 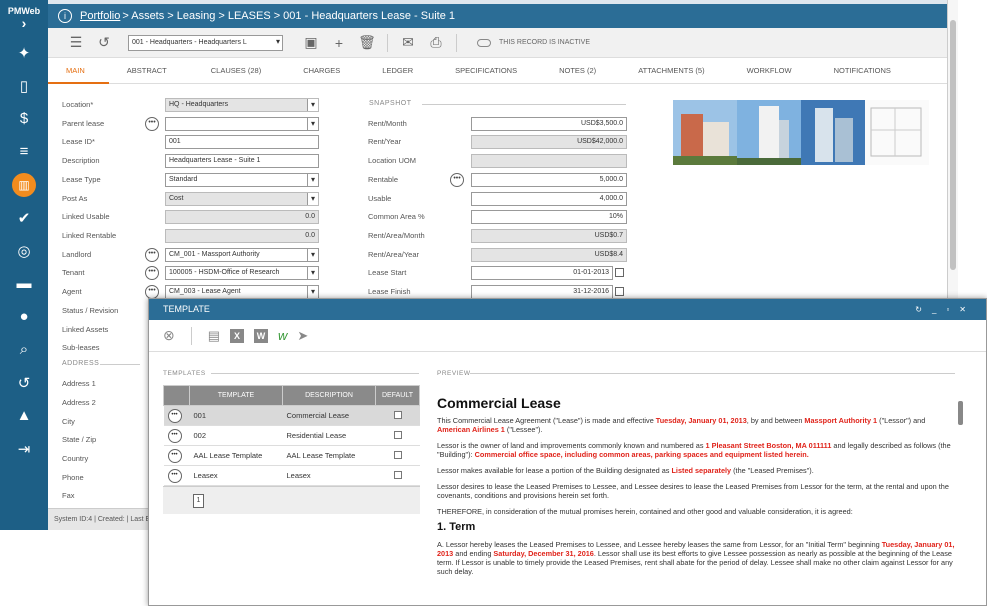 I want to click on save-icon: ▣, so click(x=311, y=42).